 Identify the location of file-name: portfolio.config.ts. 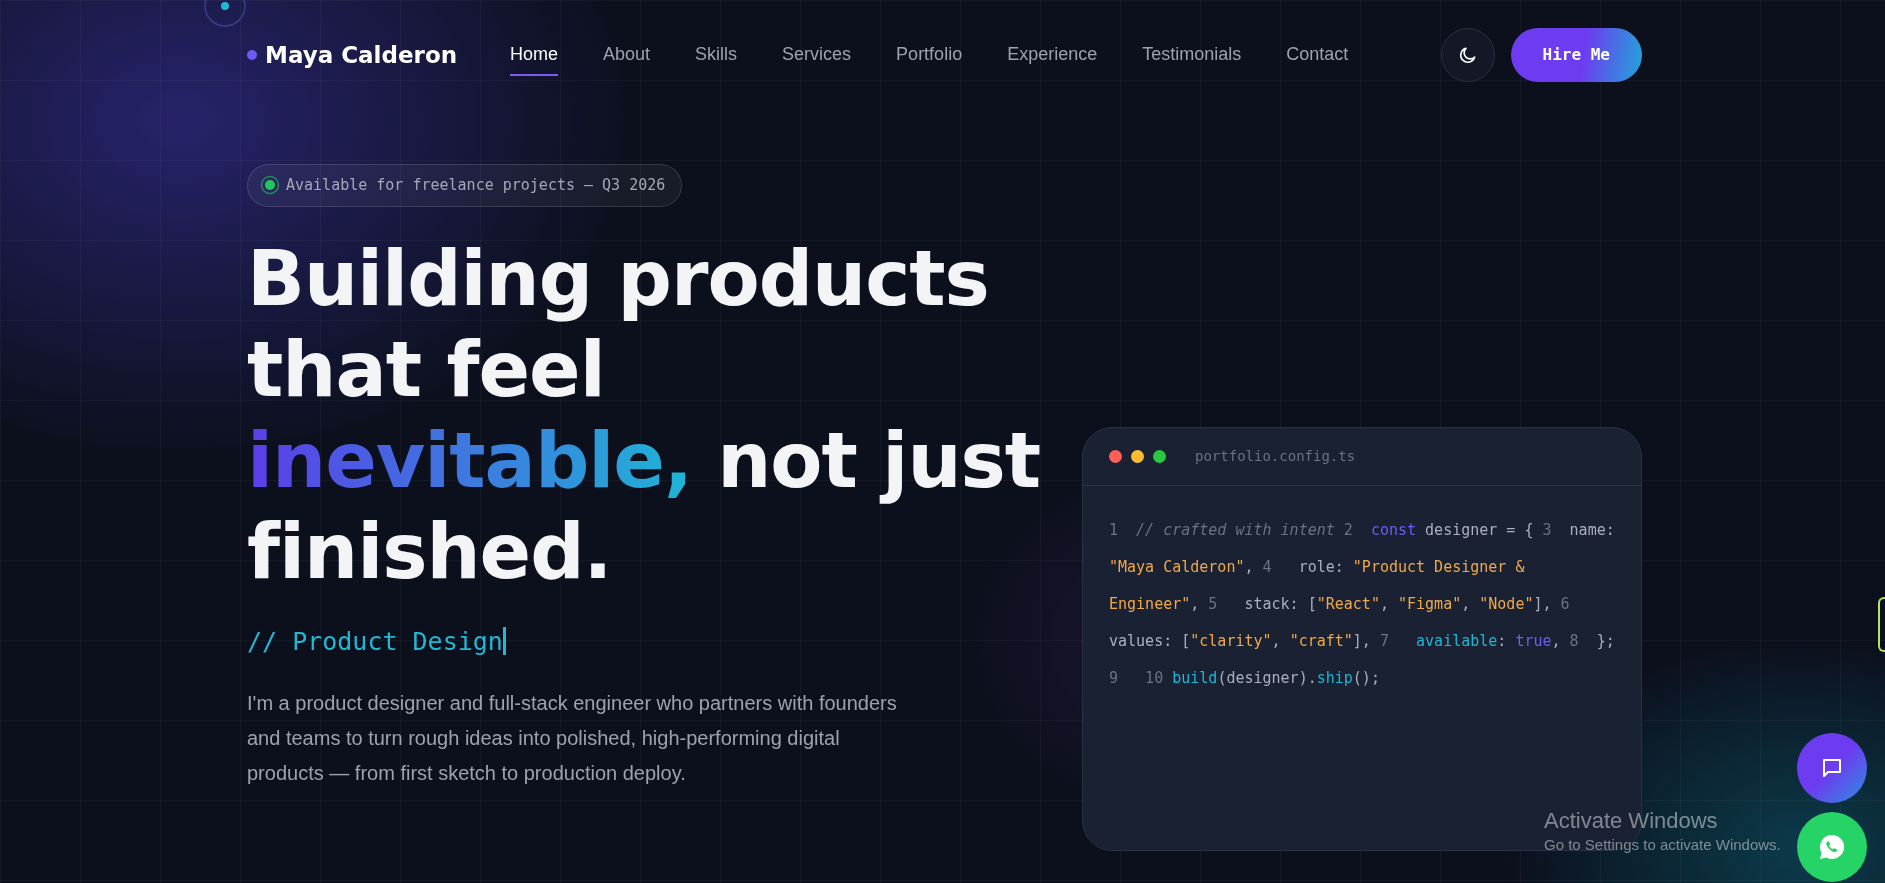
(1275, 456).